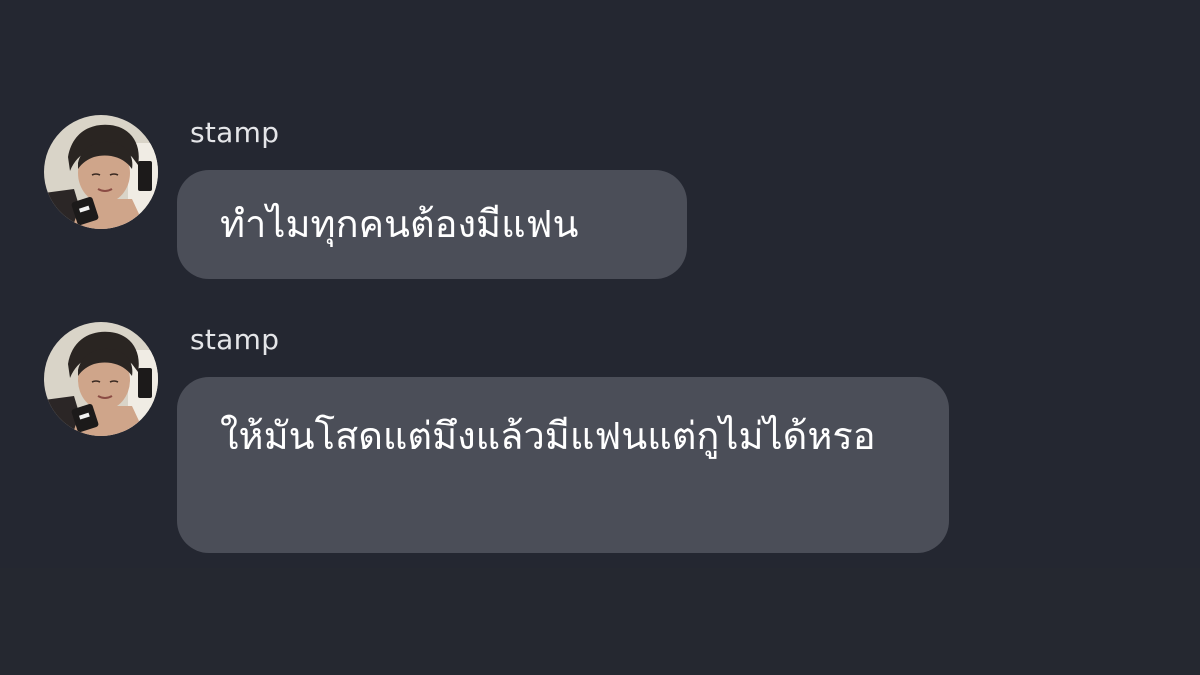 The width and height of the screenshot is (1200, 675). I want to click on message-bubble: ทำไมทุกคนต้องมีแฟน, so click(432, 224).